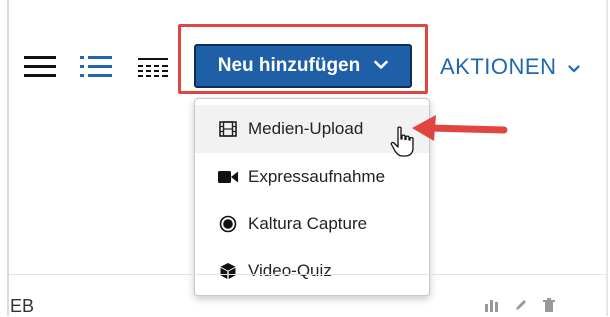 The image size is (610, 317). Describe the element at coordinates (308, 223) in the screenshot. I see `menu-item-label: Kaltura Capture` at that location.